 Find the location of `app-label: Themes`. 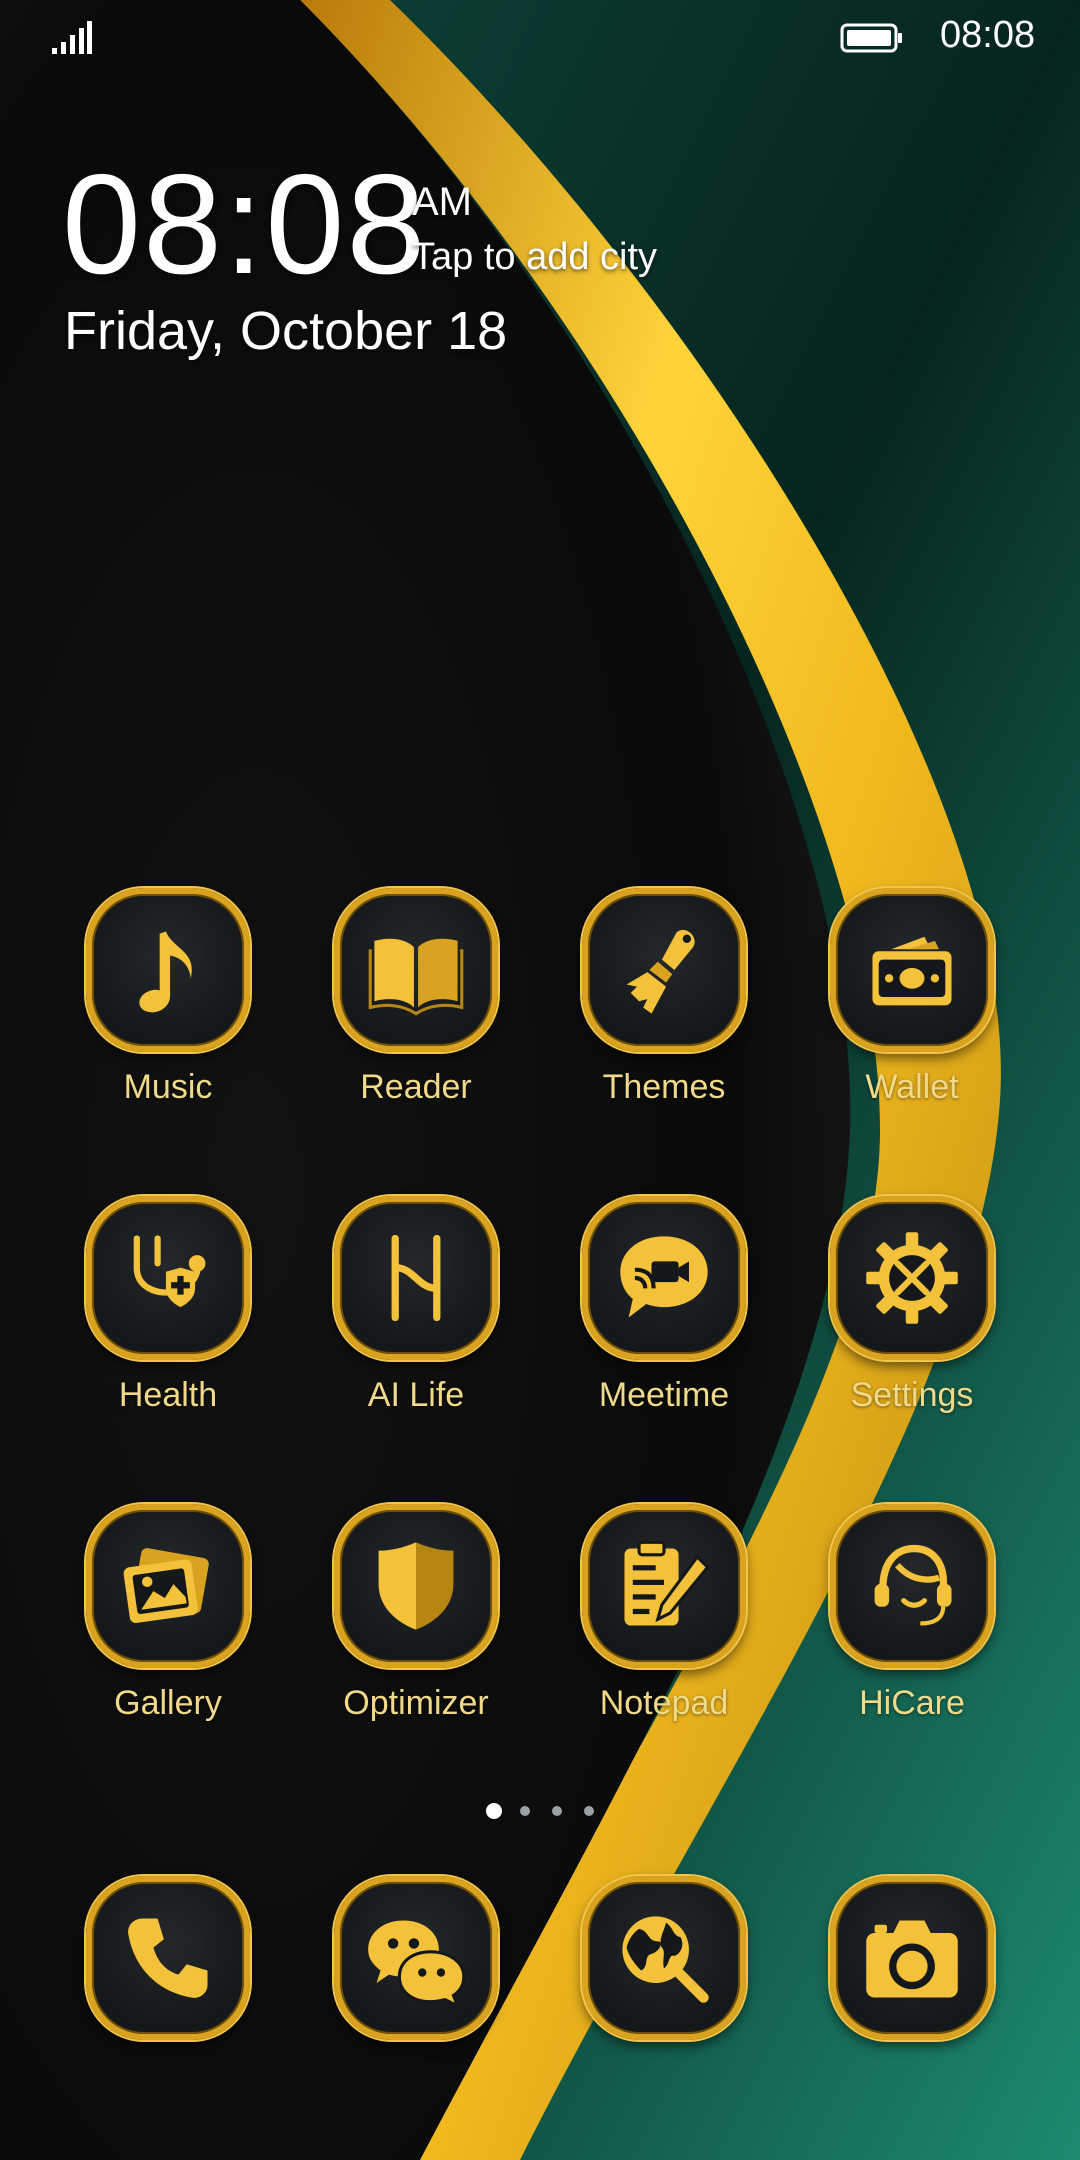

app-label: Themes is located at coordinates (664, 1087).